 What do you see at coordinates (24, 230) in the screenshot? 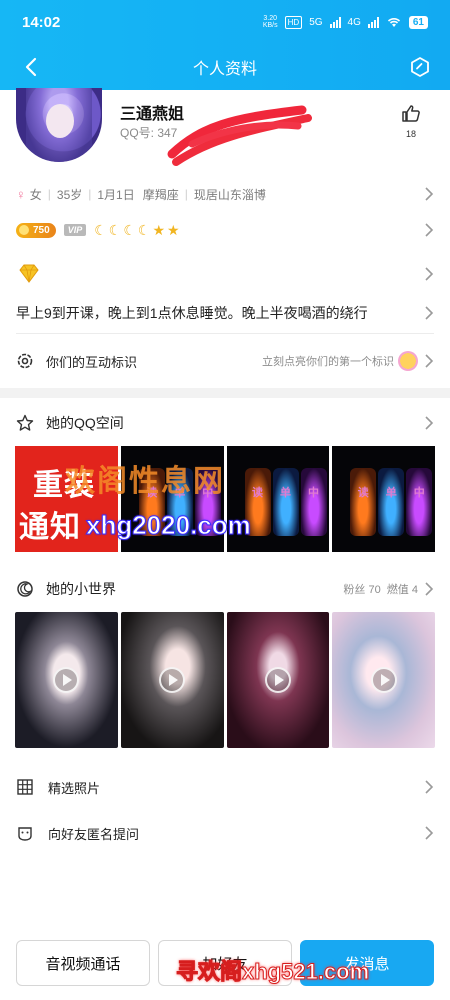
I see `coin-icon` at bounding box center [24, 230].